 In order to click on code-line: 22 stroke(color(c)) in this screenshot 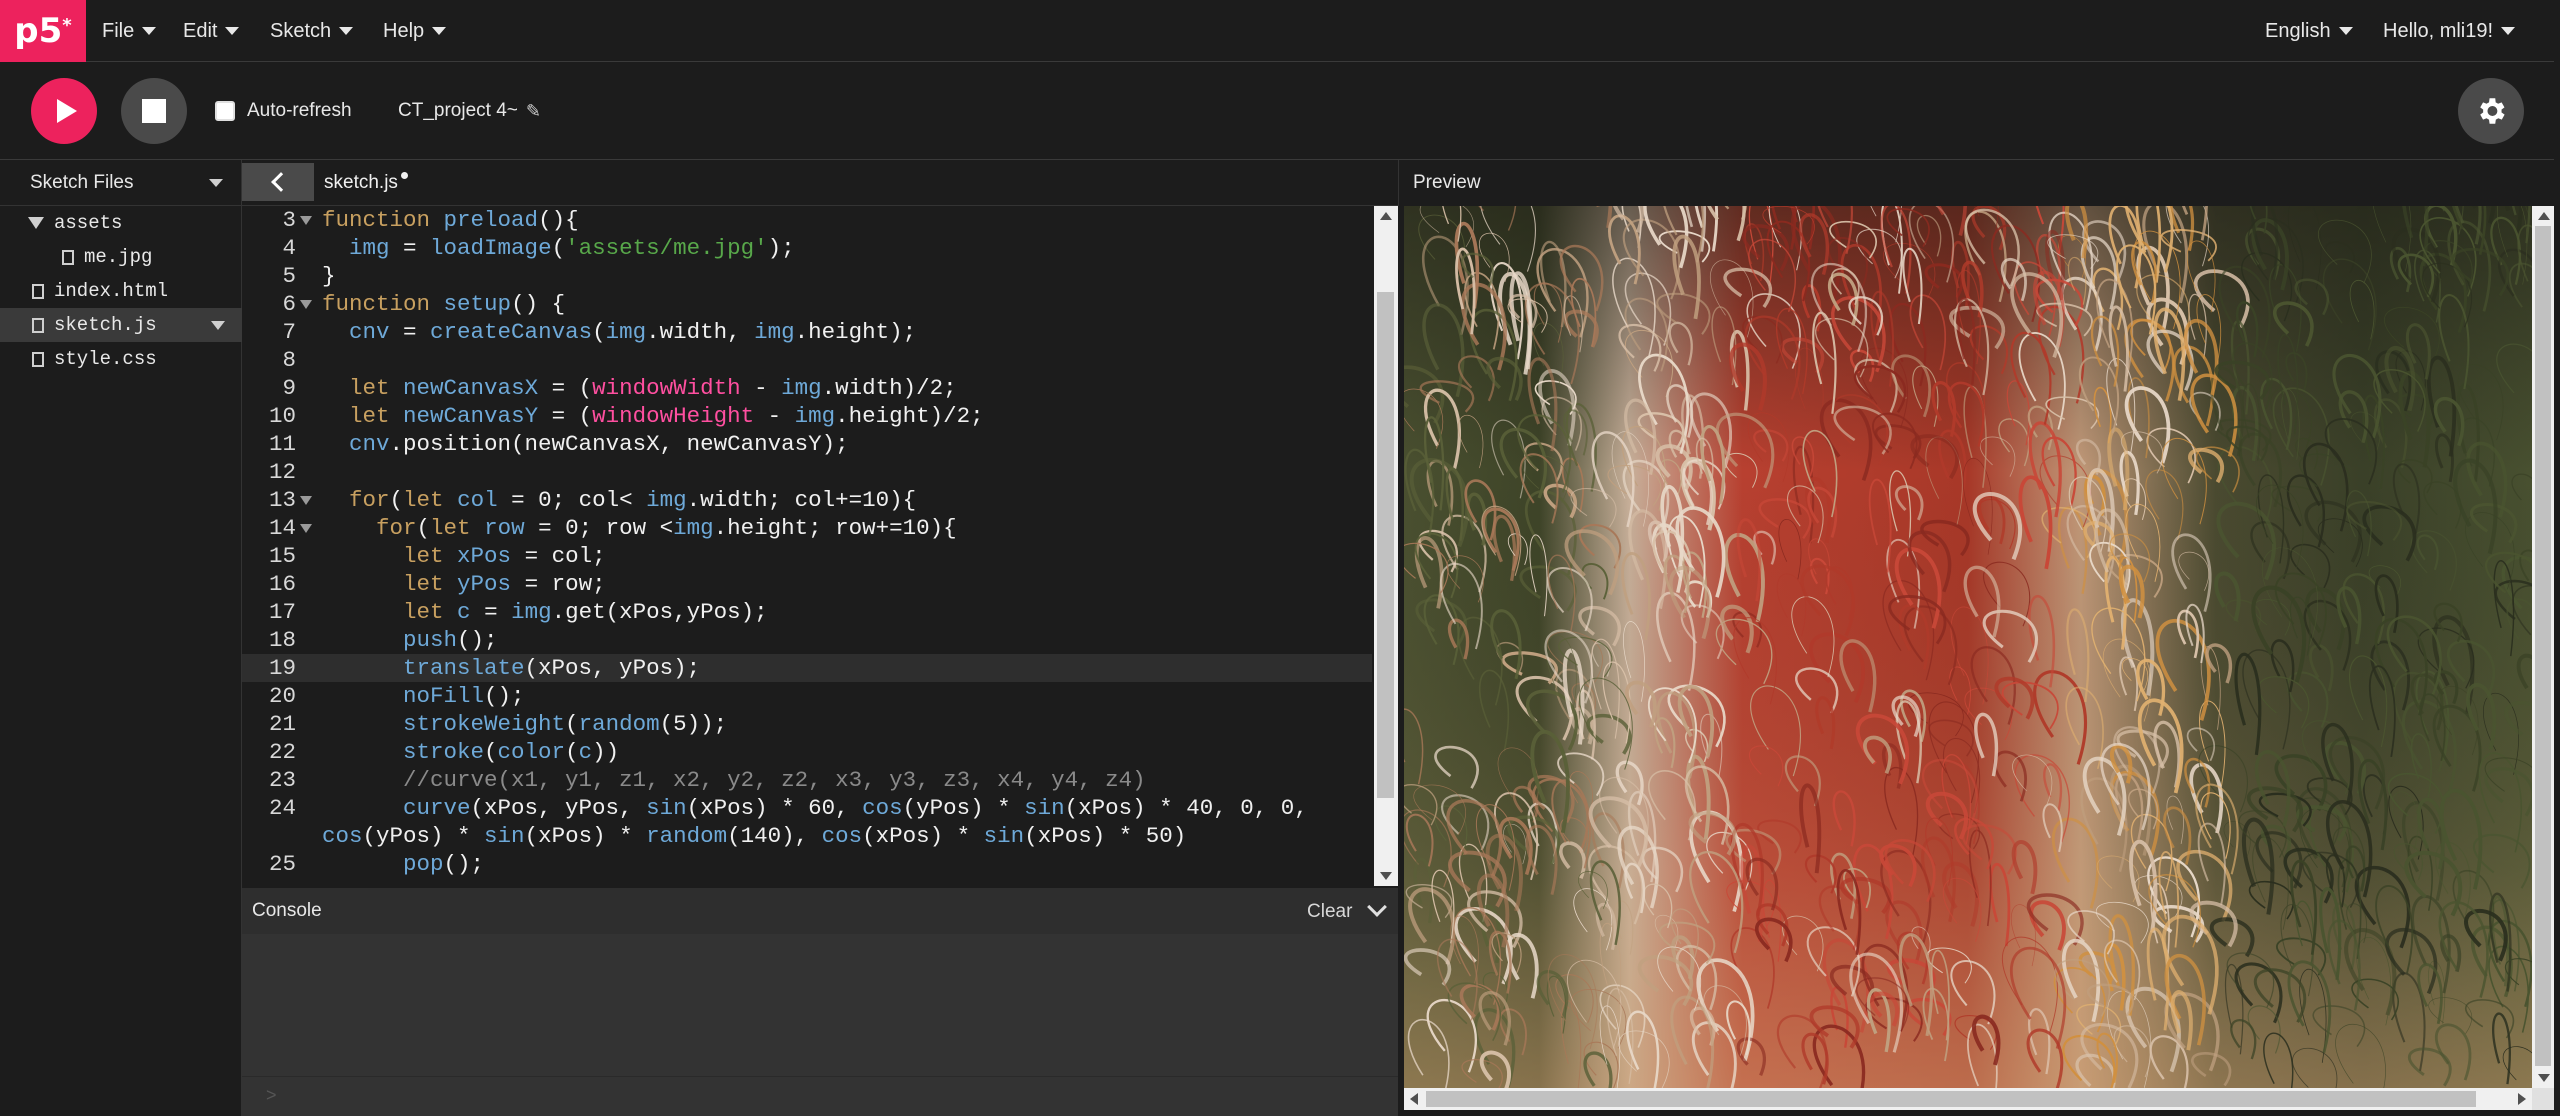, I will do `click(807, 752)`.